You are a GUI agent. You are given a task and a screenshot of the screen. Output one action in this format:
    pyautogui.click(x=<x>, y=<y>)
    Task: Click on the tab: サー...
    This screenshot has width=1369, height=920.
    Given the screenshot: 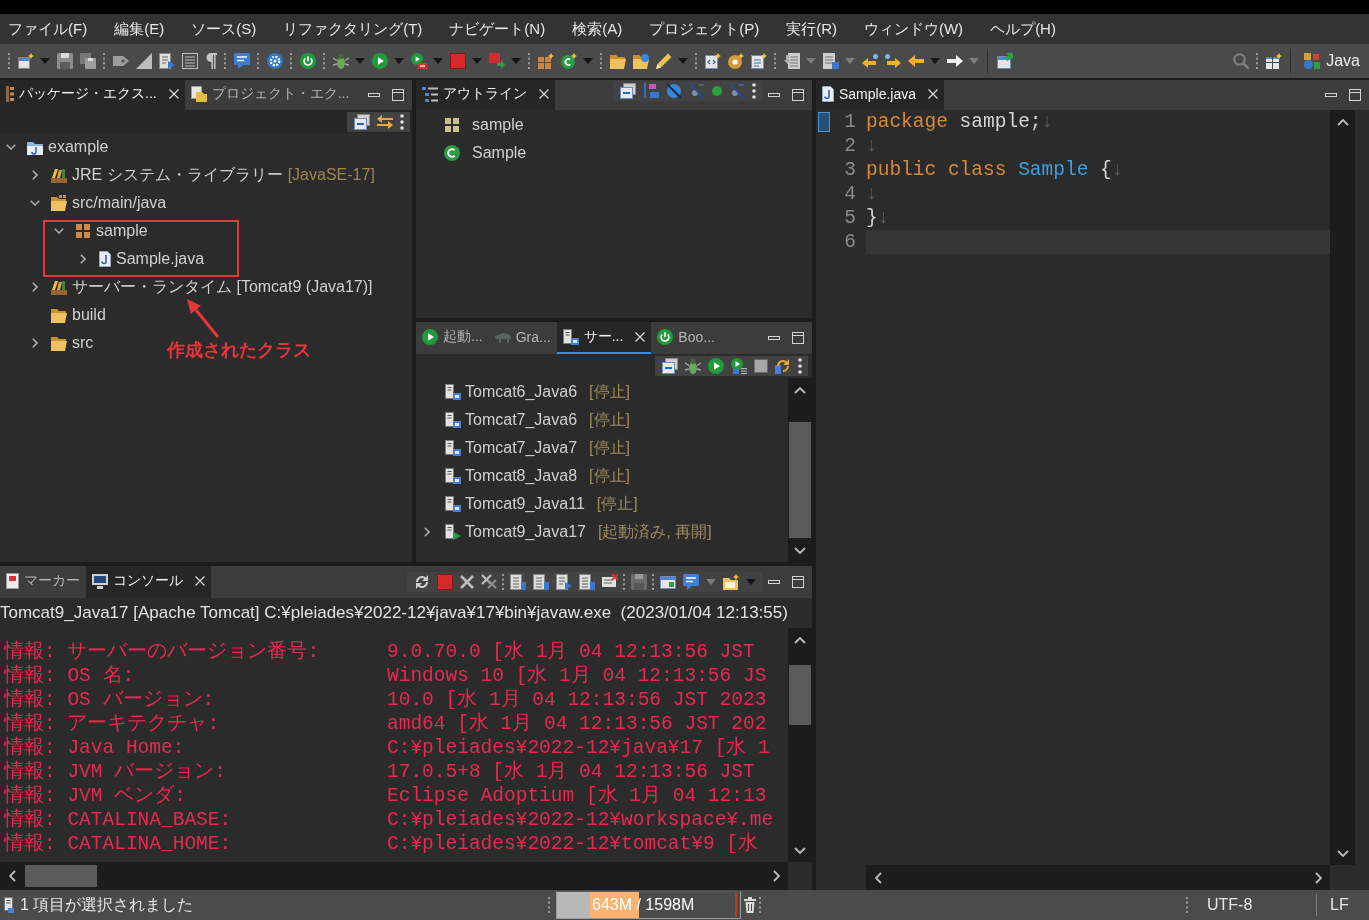 What is the action you would take?
    pyautogui.click(x=604, y=338)
    